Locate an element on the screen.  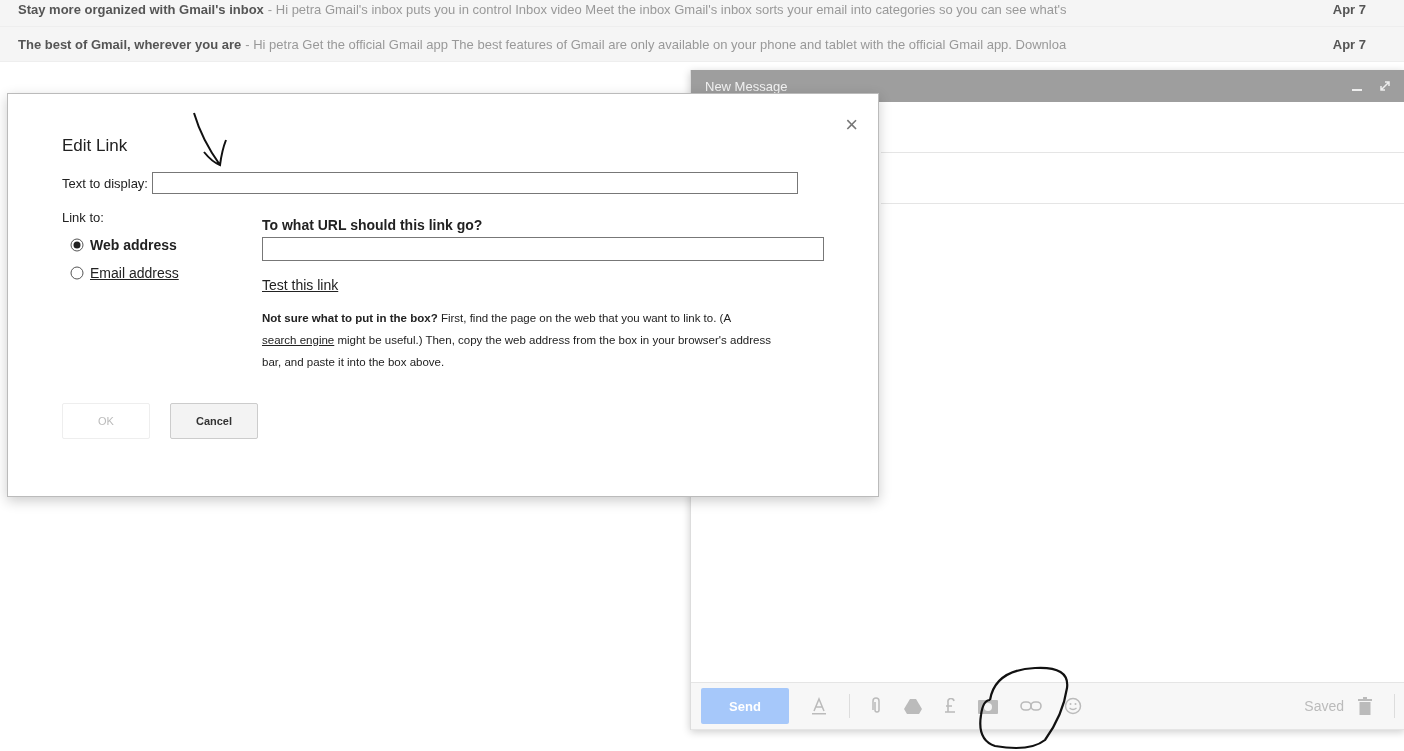
link-type-radio: Email address is located at coordinates (166, 273).